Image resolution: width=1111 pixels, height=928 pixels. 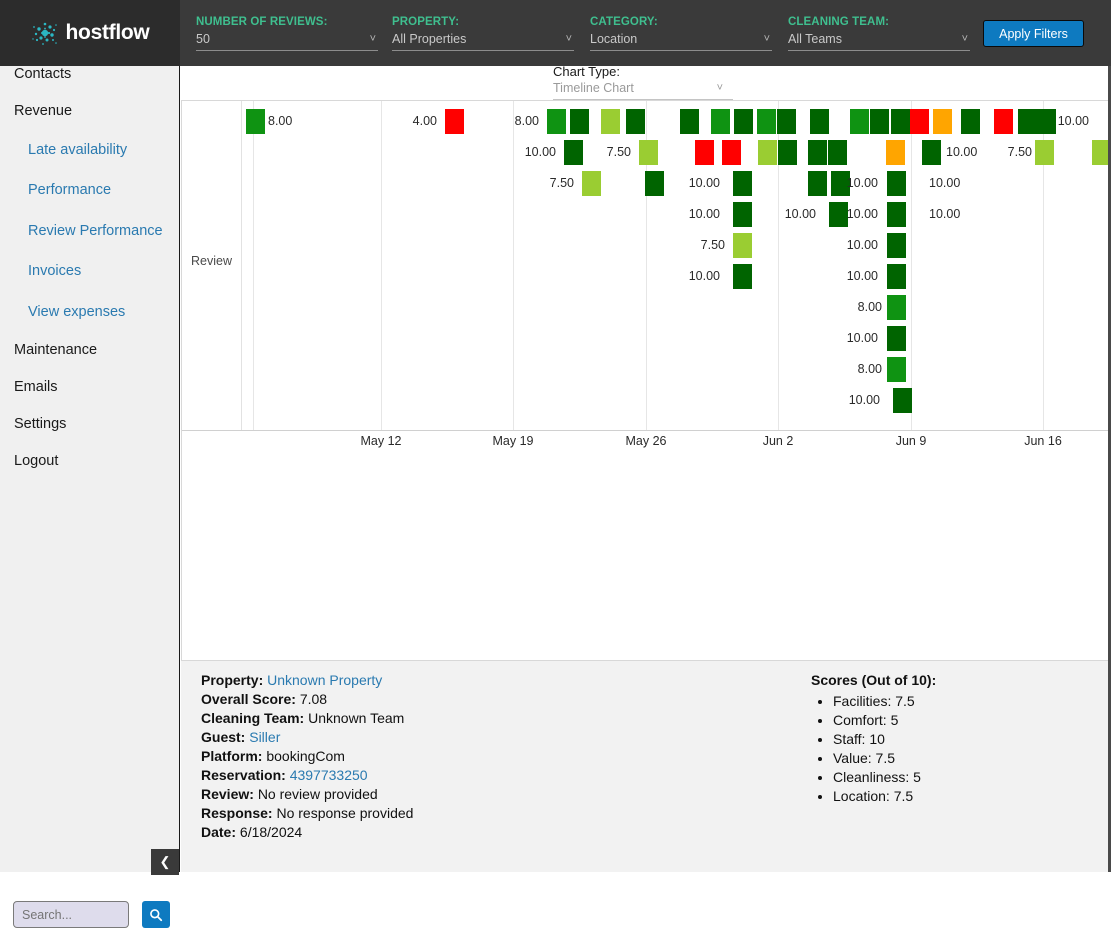 I want to click on filter-select: 50 ˅, so click(x=287, y=41).